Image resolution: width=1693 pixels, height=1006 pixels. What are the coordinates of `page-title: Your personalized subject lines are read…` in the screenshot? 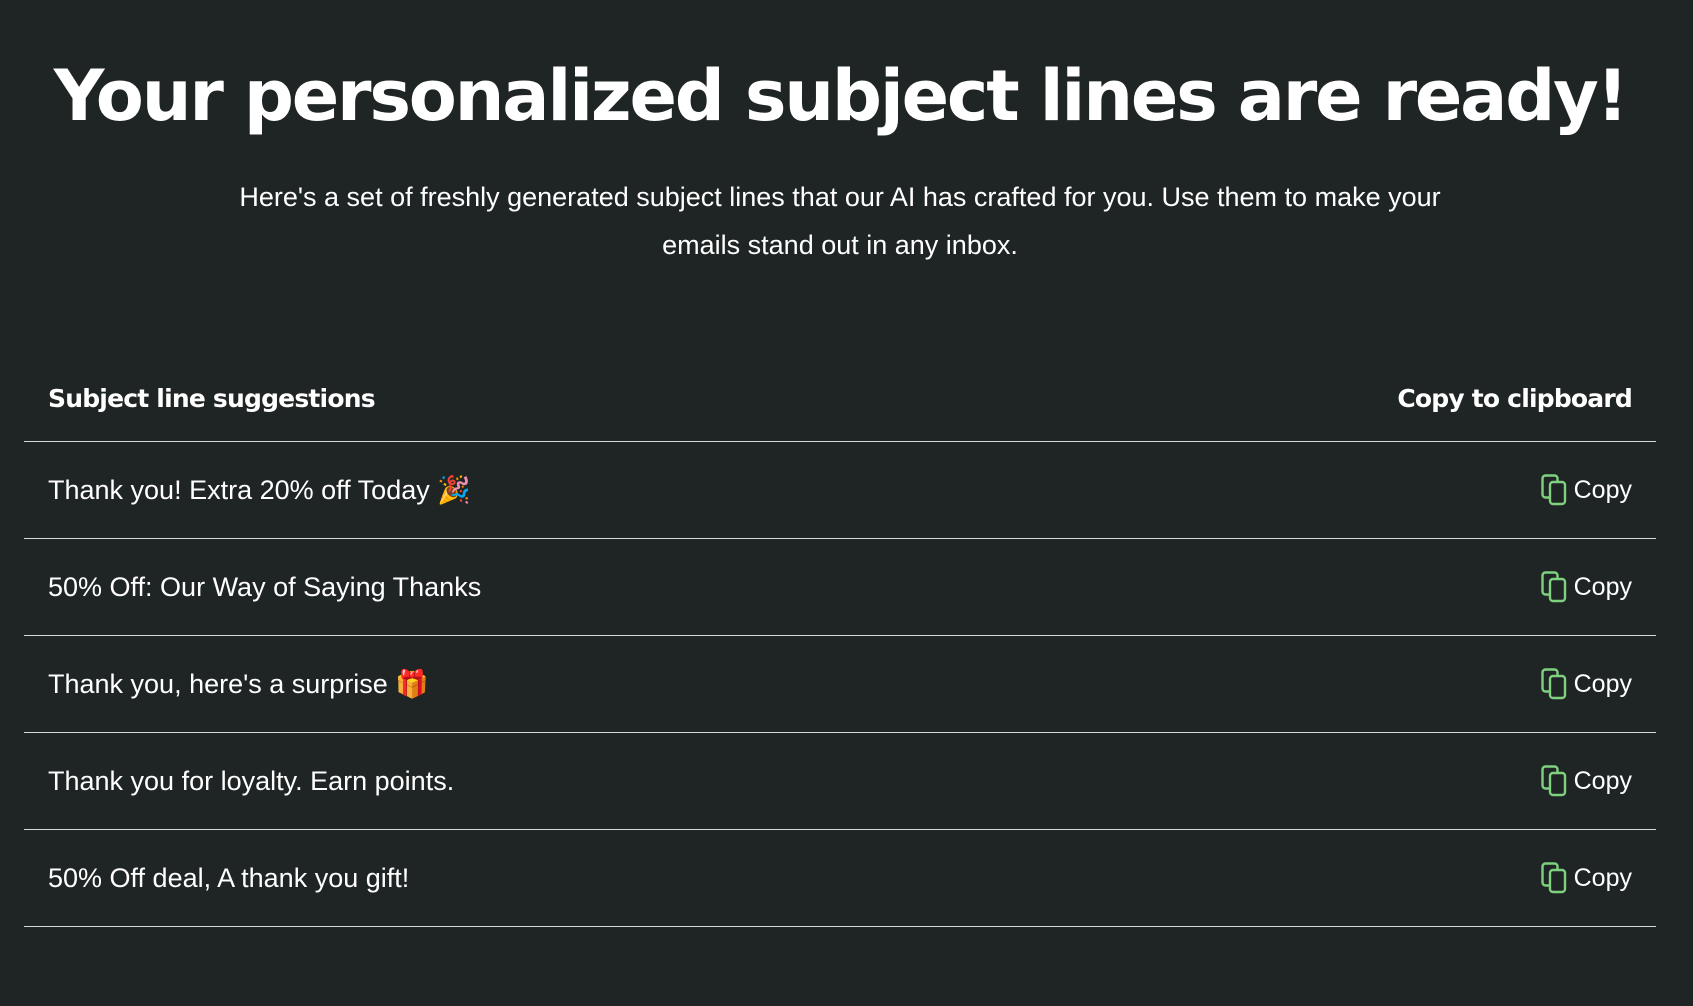 It's located at (841, 96).